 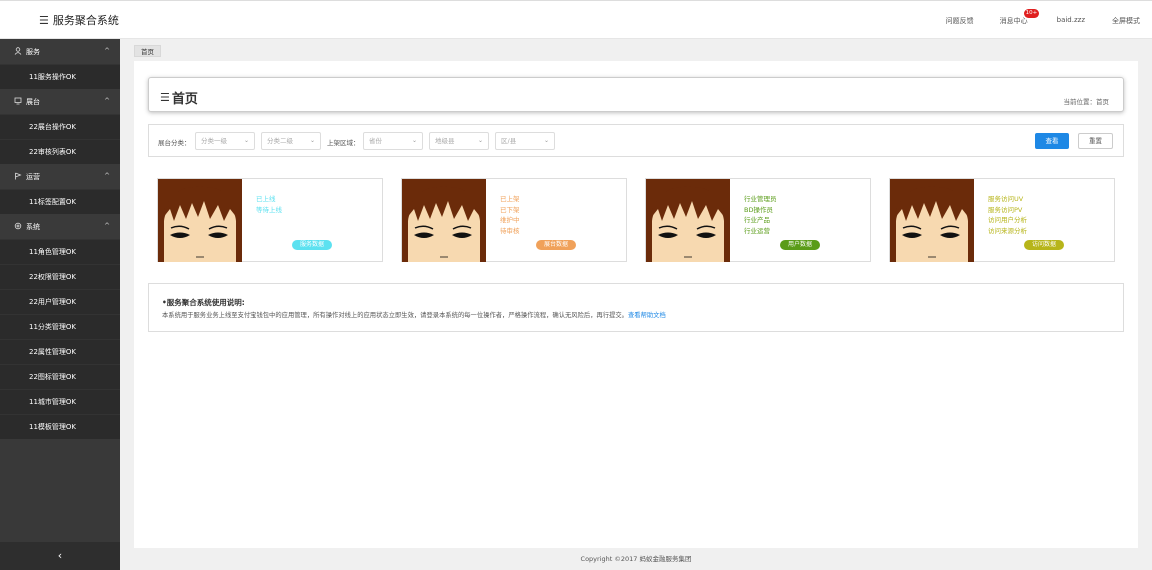 I want to click on card-line: 访问用户分析, so click(x=1007, y=220).